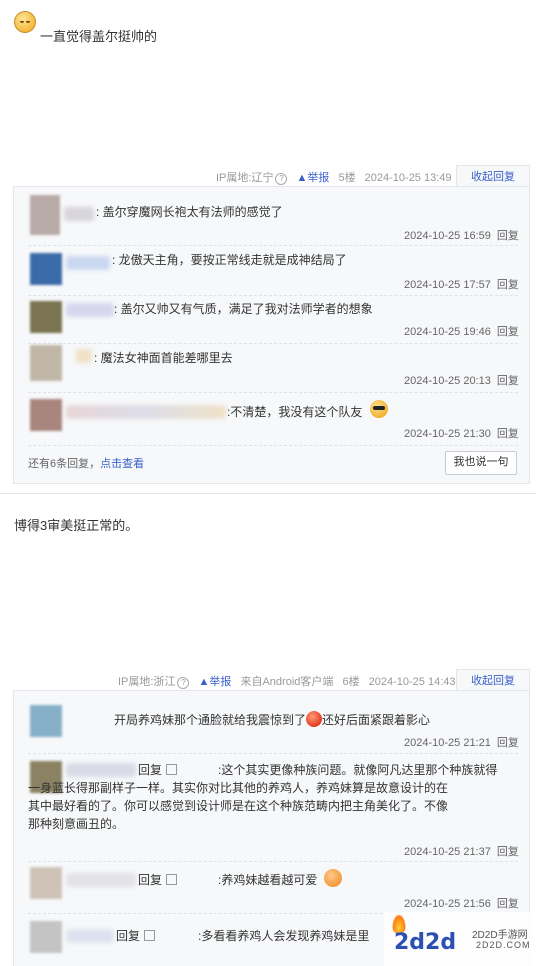 This screenshot has width=536, height=966. Describe the element at coordinates (333, 878) in the screenshot. I see `blush-emoji-icon` at that location.